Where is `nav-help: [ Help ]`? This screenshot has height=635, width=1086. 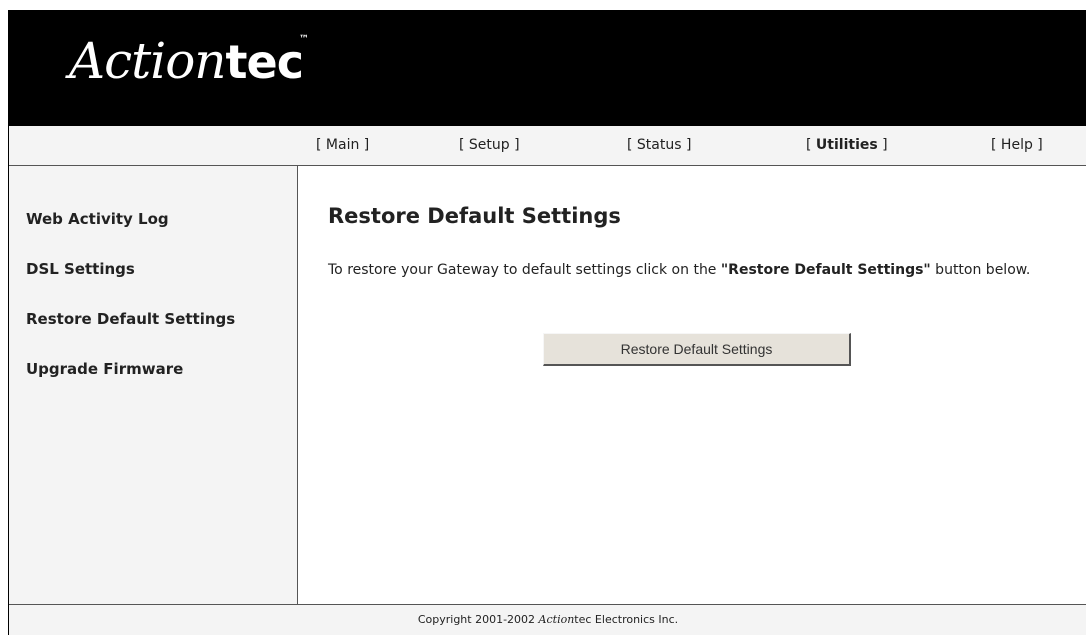 nav-help: [ Help ] is located at coordinates (1017, 145).